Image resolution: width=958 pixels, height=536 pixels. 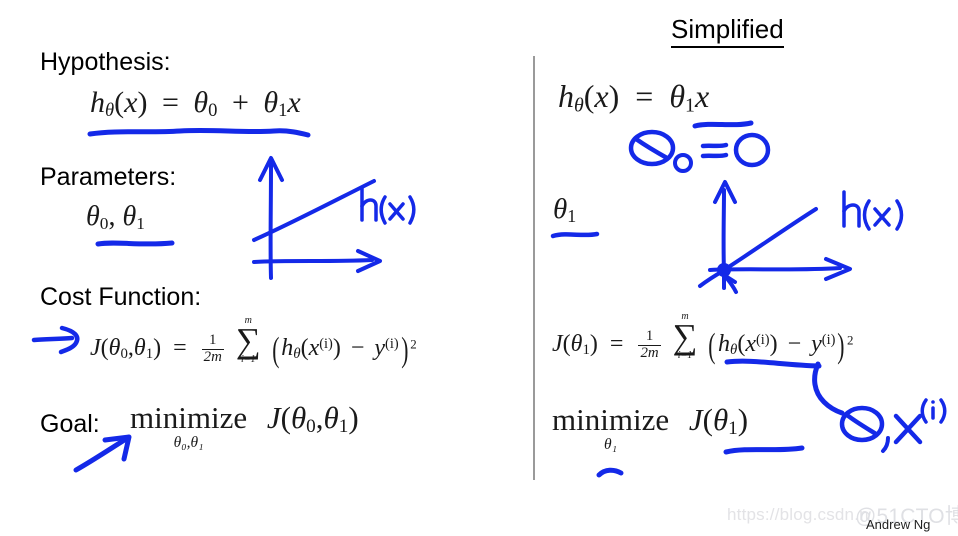 I want to click on ink-underline-parameters, so click(x=135, y=244).